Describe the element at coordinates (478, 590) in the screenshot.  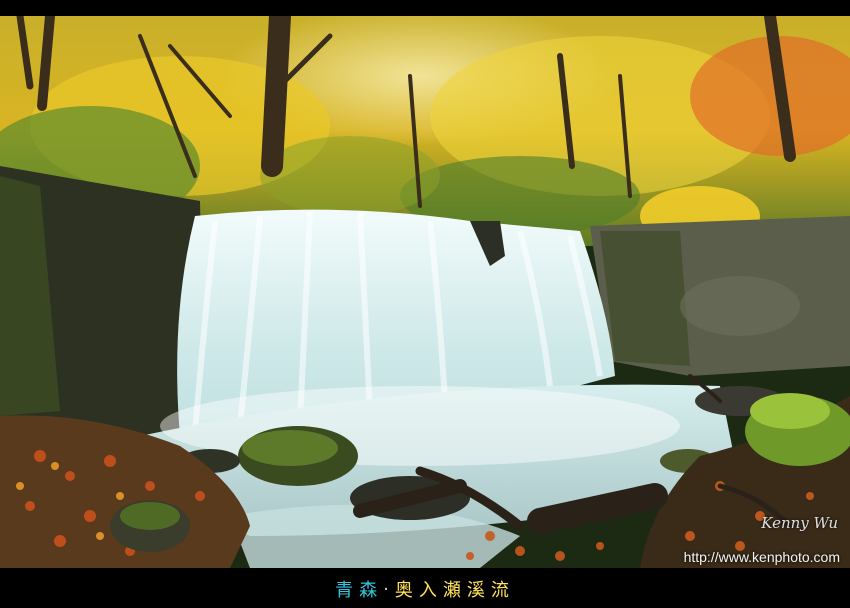
I see `caption-char: 溪` at that location.